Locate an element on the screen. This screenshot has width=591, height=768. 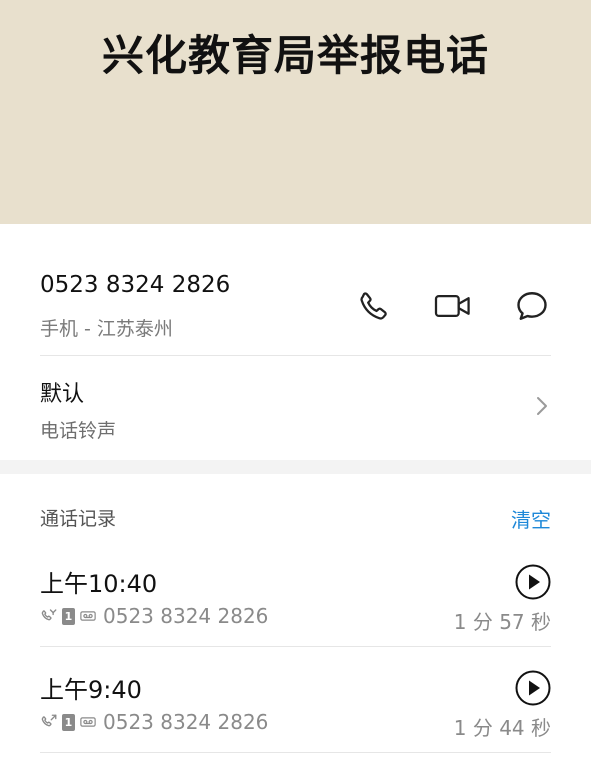
call-time: 上午9:40 is located at coordinates (91, 690).